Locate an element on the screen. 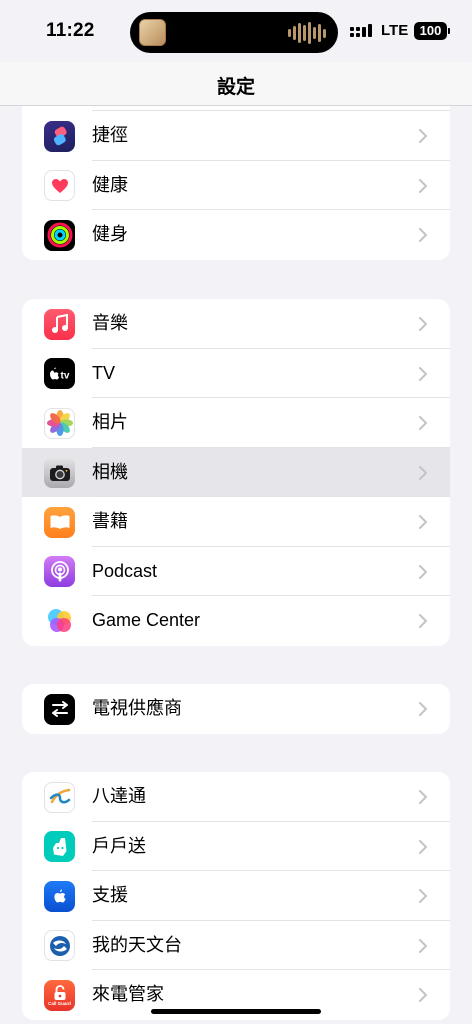 The width and height of the screenshot is (472, 1024). settings-group-3: 電視供應商 is located at coordinates (236, 709).